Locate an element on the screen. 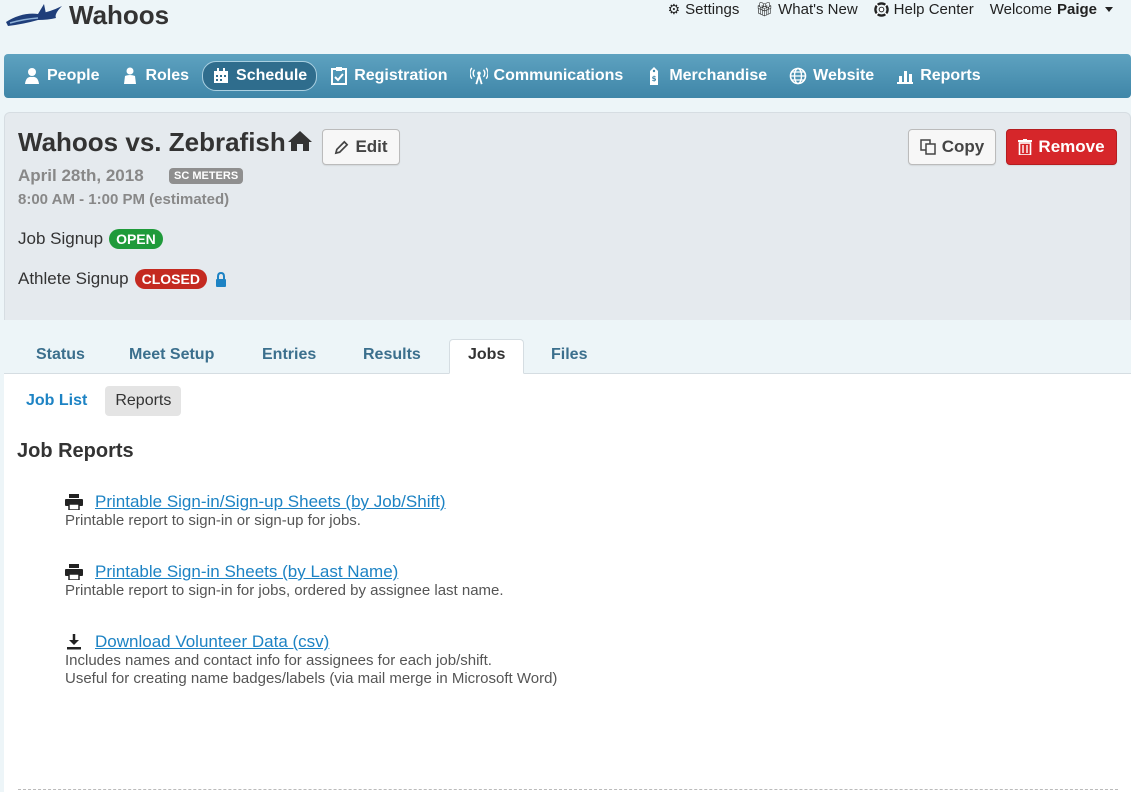  gift-icon: 🎁︎ is located at coordinates (764, 9).